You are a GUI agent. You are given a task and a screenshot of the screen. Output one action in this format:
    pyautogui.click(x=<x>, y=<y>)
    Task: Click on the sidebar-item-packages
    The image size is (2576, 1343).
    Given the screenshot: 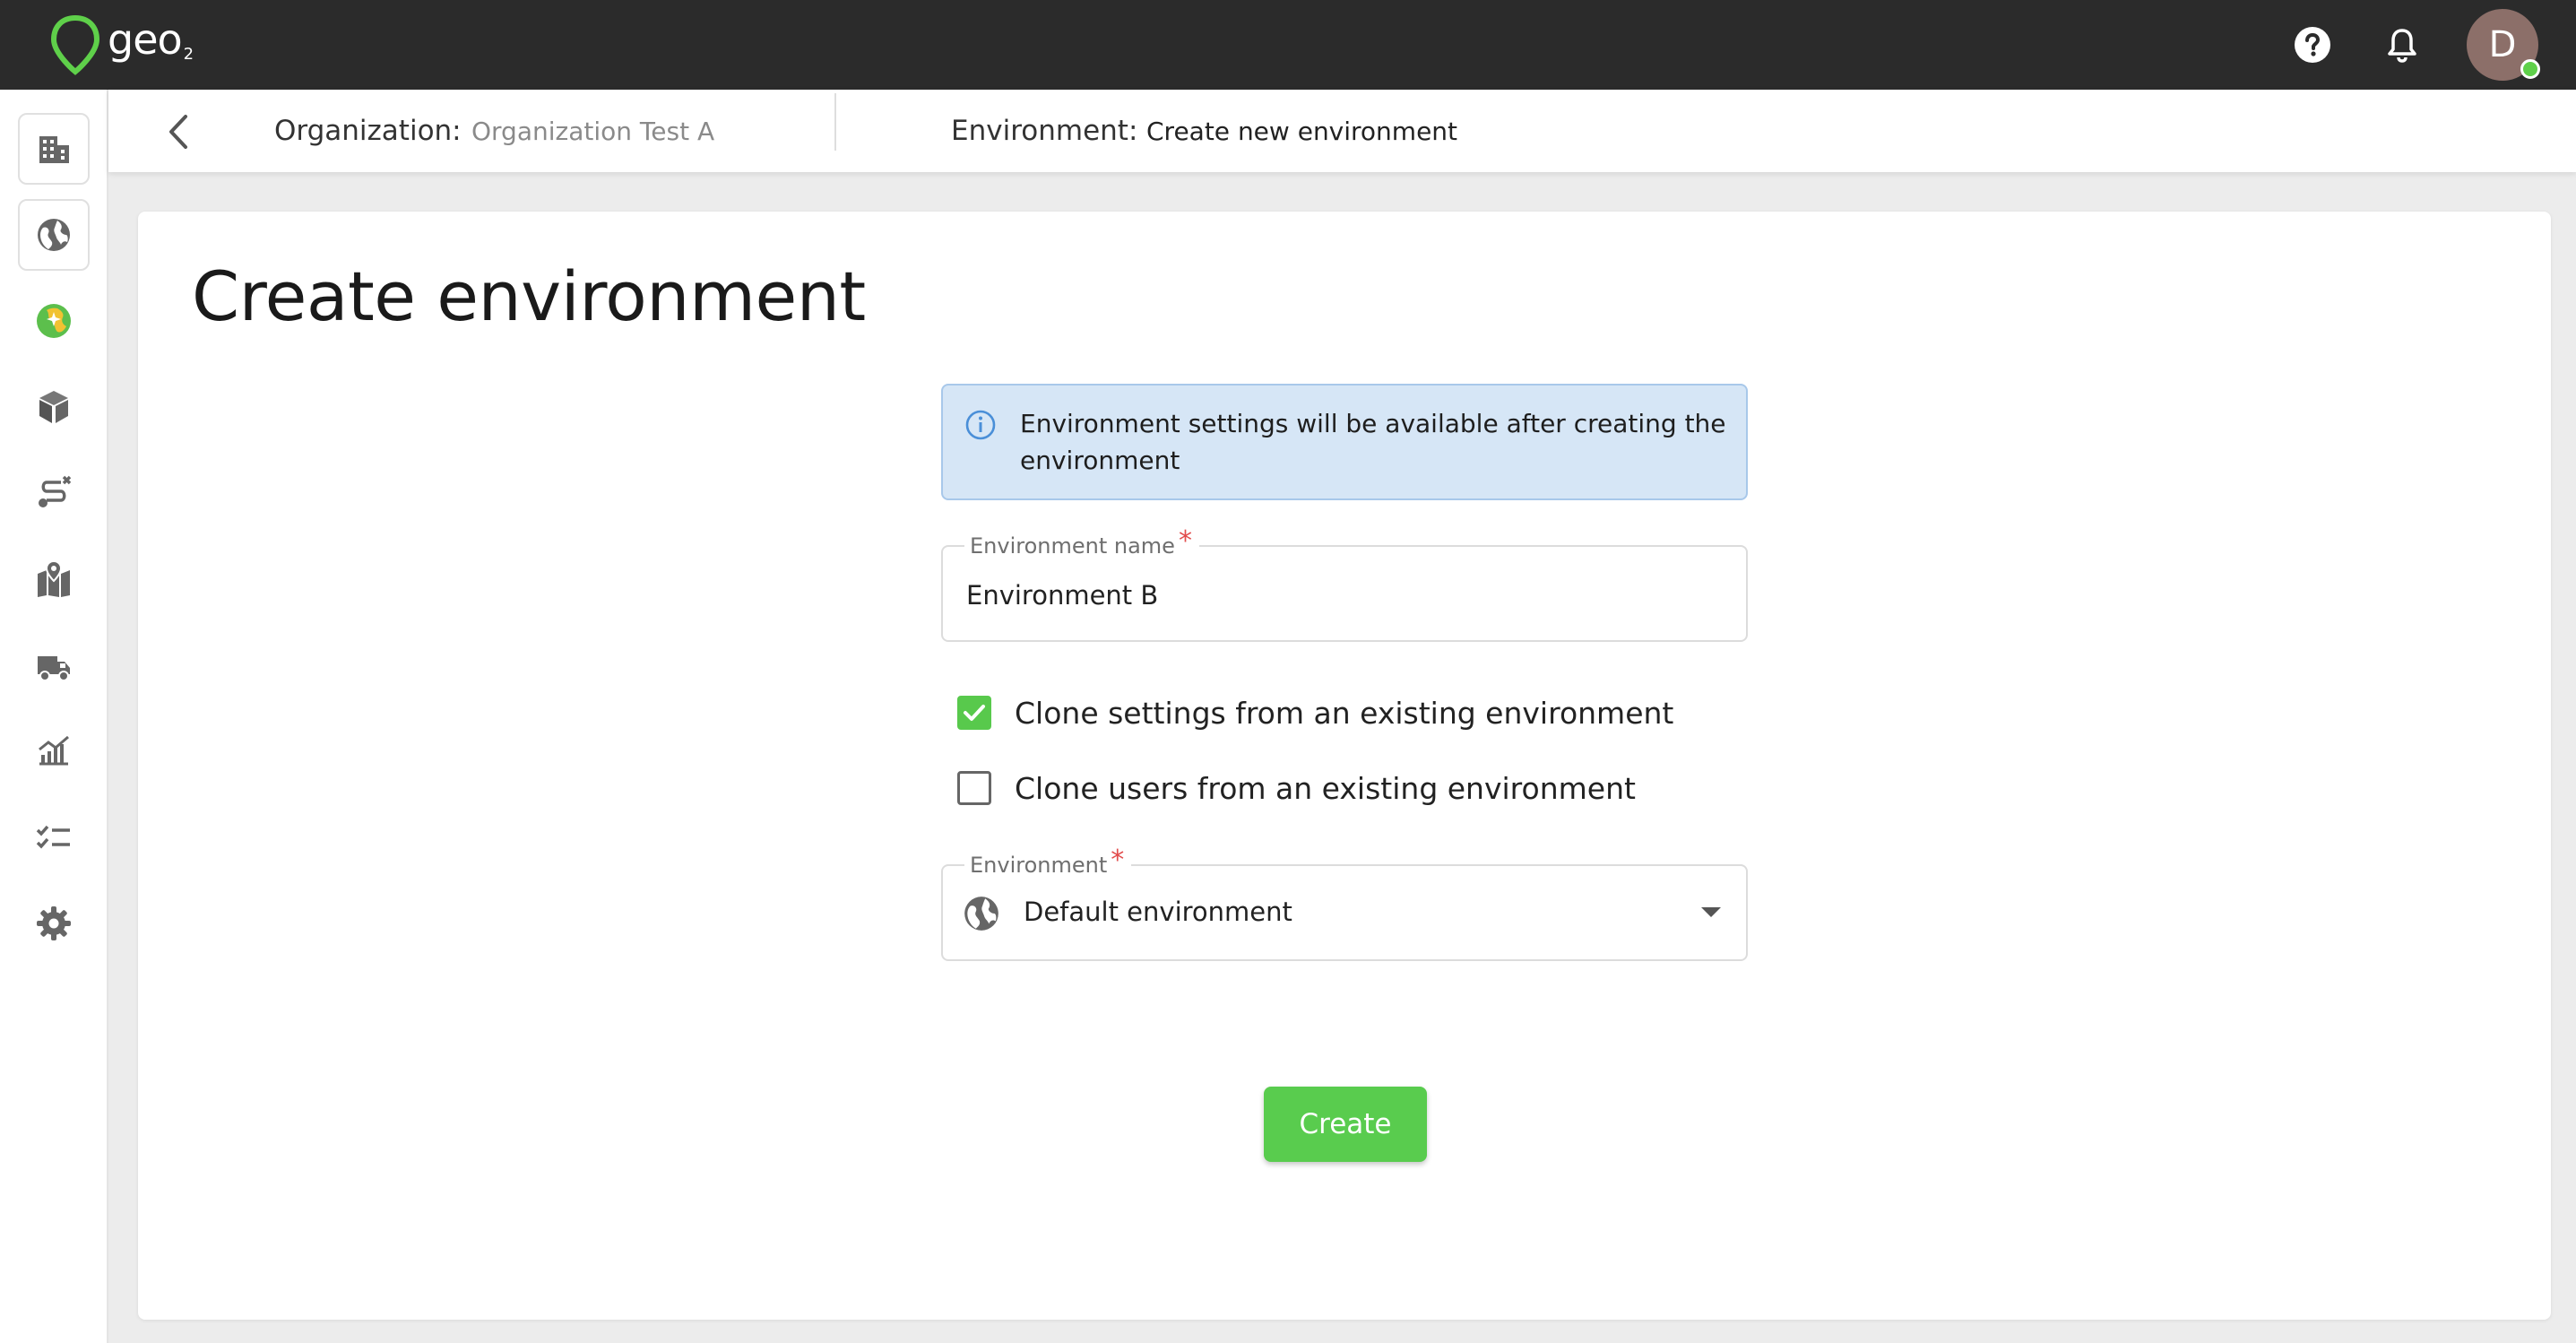 What is the action you would take?
    pyautogui.click(x=54, y=407)
    